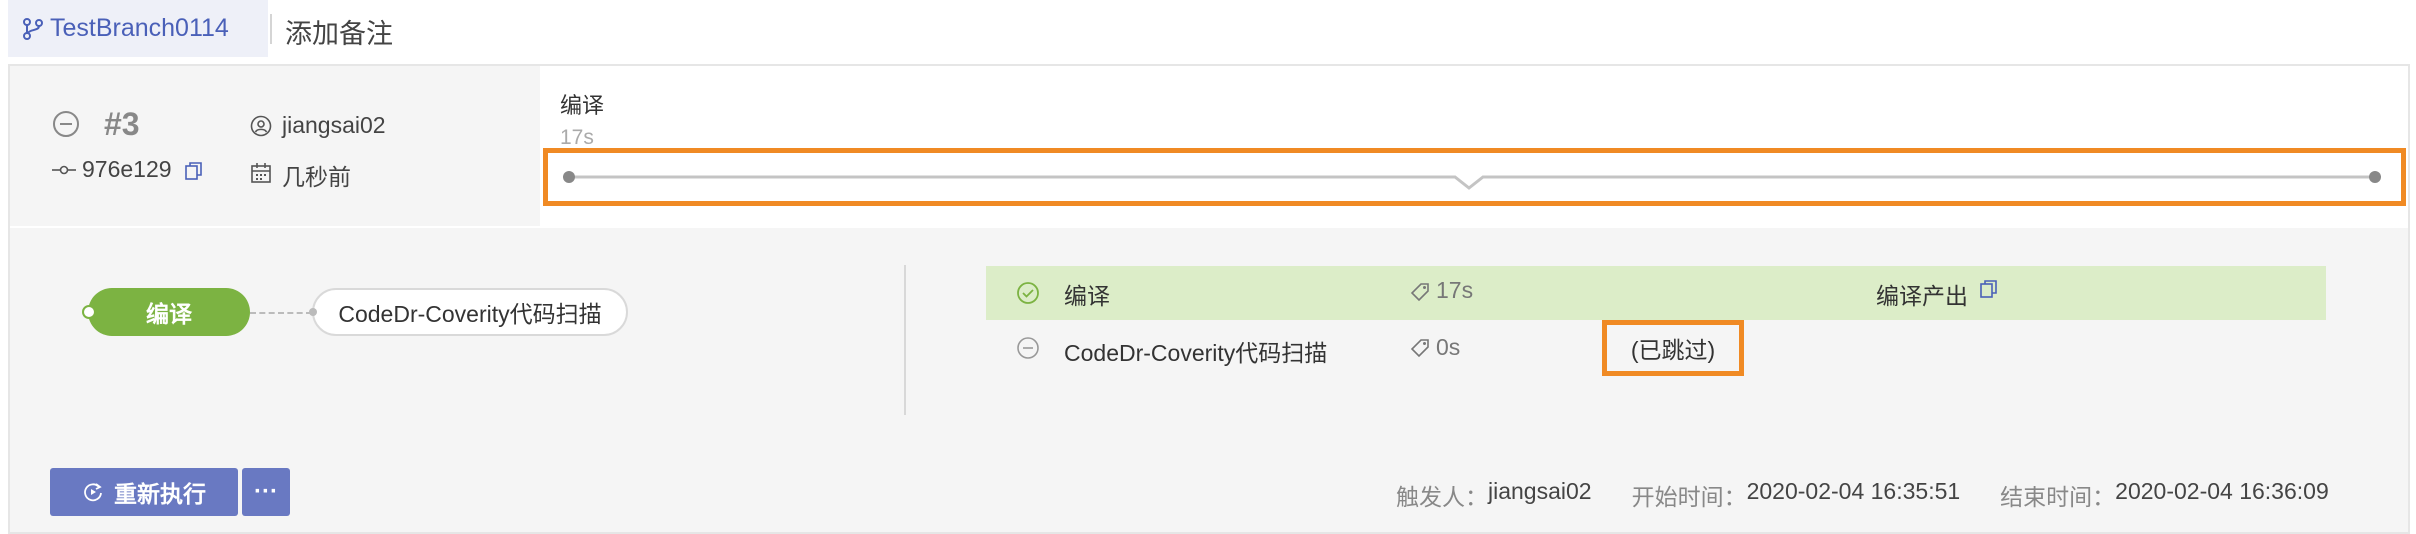 This screenshot has width=2416, height=534. What do you see at coordinates (1689, 497) in the screenshot?
I see `start-time-label: 开始时间：` at bounding box center [1689, 497].